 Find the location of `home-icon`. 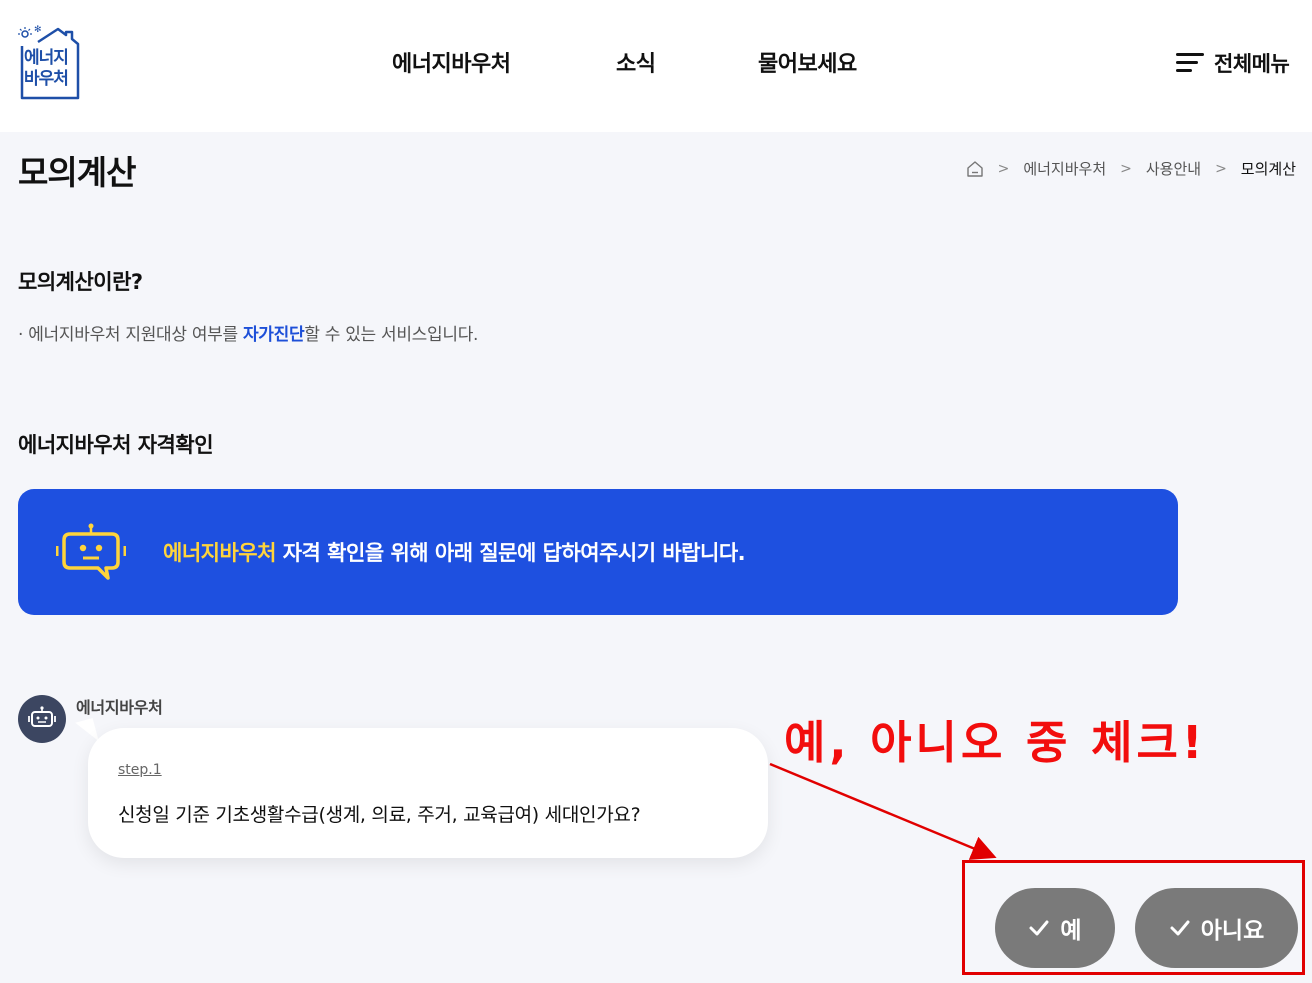

home-icon is located at coordinates (975, 169).